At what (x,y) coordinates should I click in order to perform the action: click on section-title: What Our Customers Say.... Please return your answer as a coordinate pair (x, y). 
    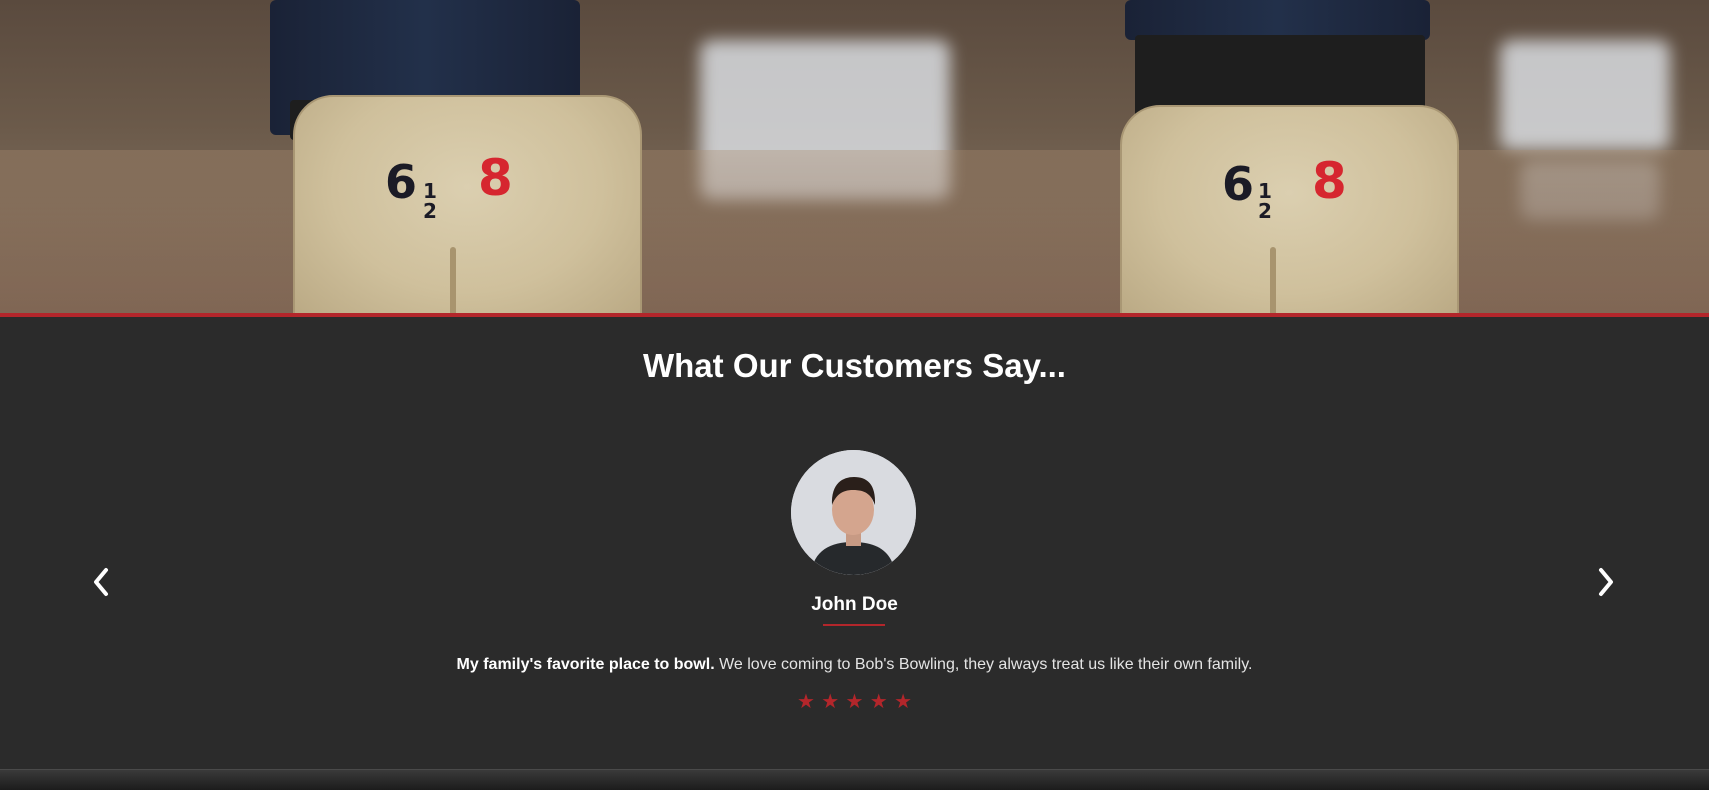
    Looking at the image, I should click on (854, 365).